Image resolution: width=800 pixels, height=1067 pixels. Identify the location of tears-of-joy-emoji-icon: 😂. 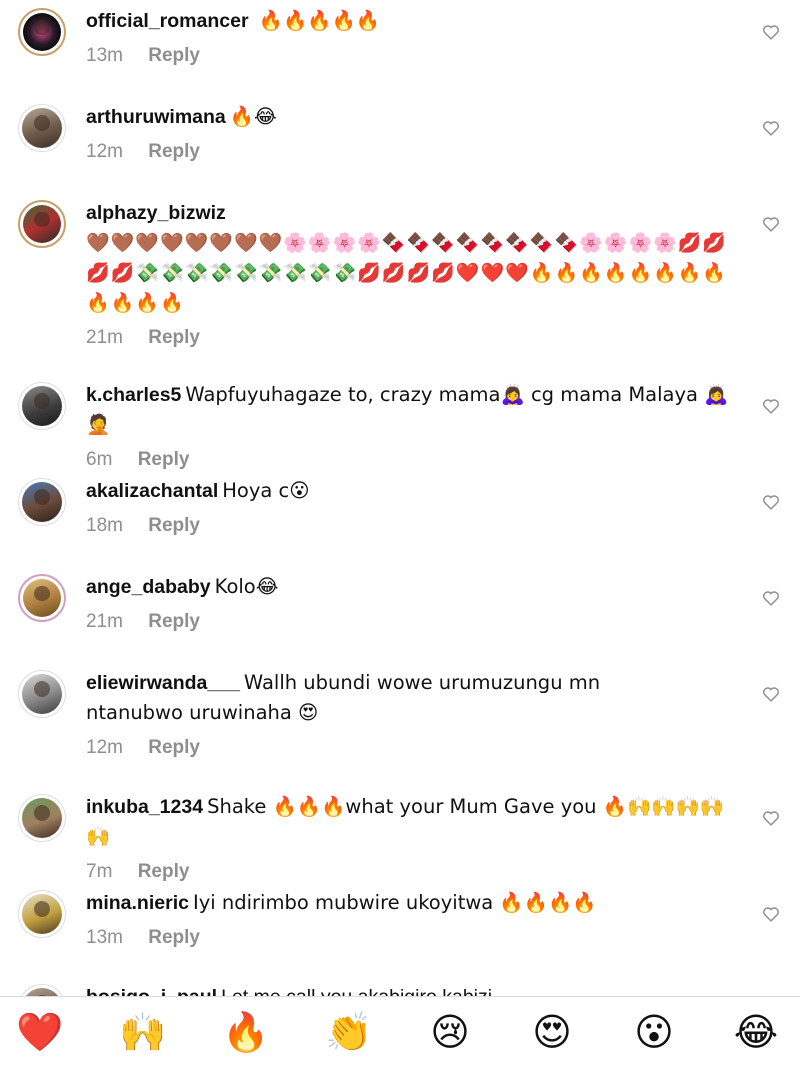
(756, 1032).